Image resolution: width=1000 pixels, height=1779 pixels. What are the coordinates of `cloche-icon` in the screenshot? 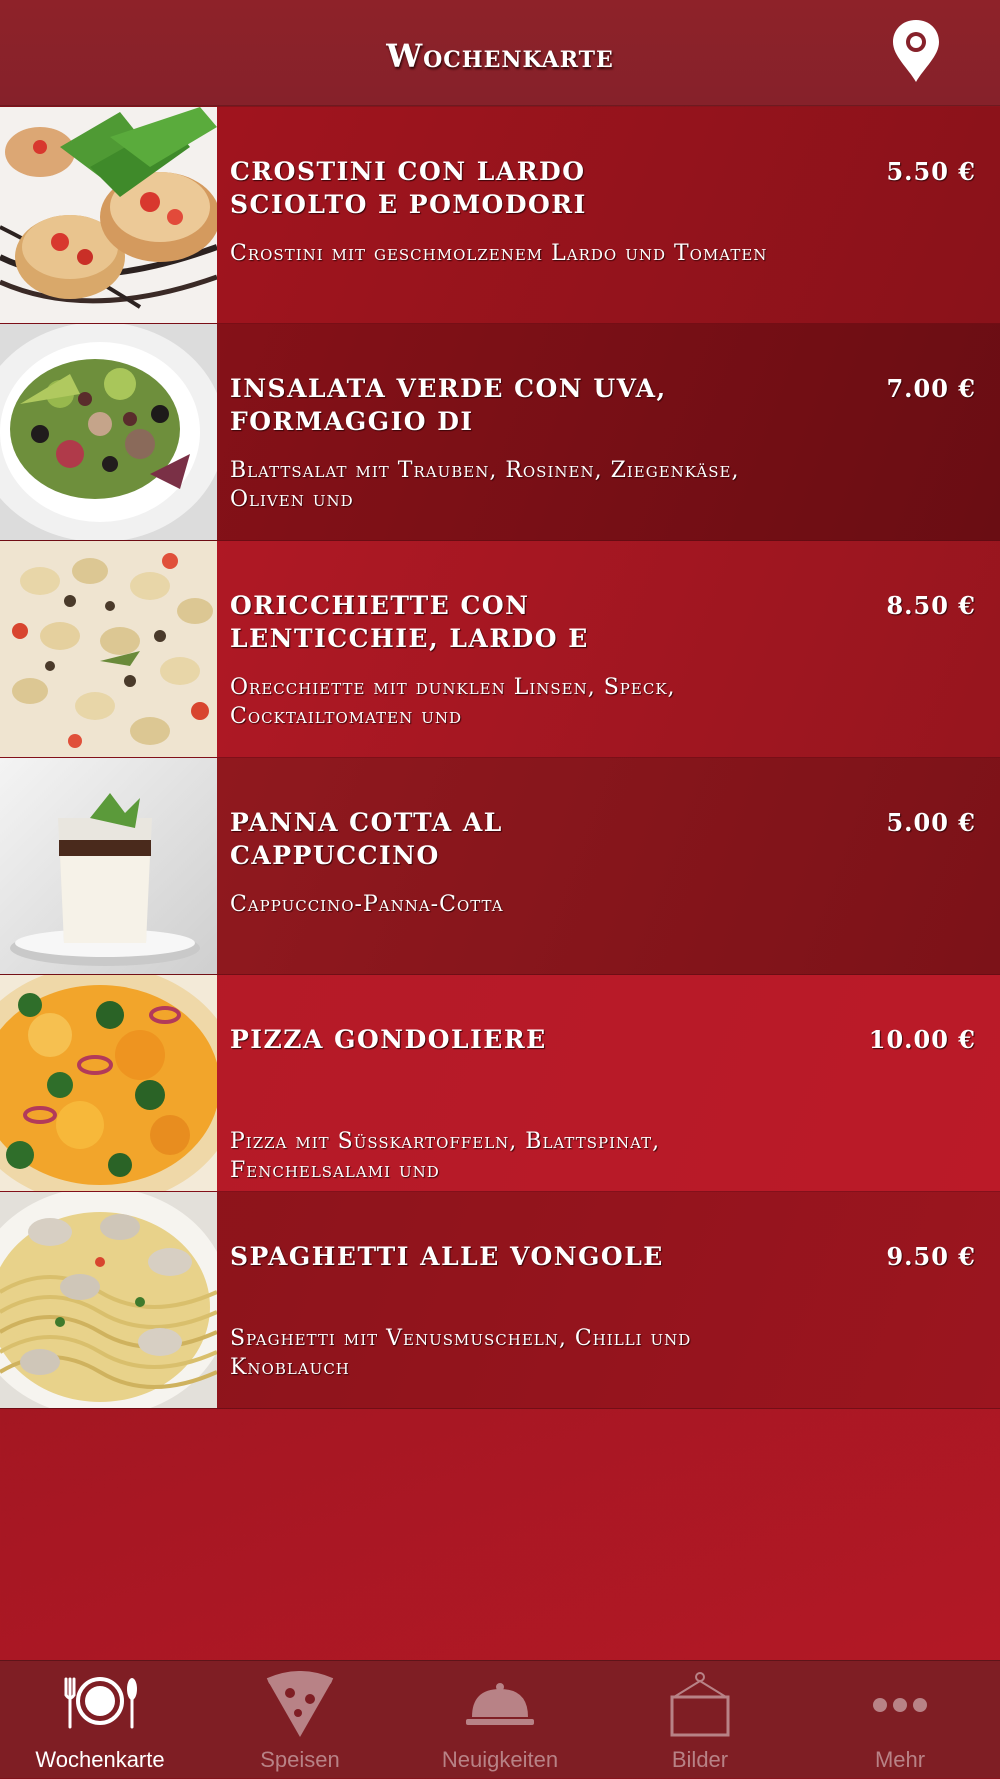 It's located at (500, 1704).